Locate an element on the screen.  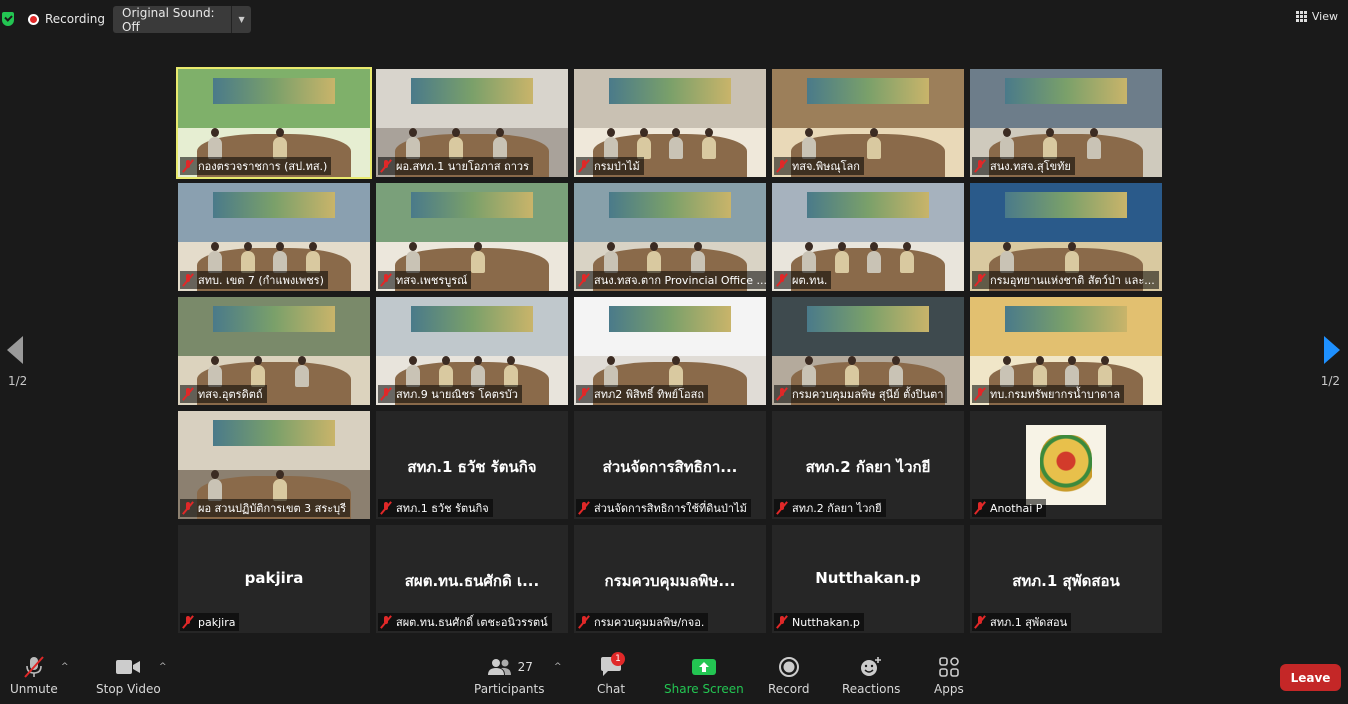
recording-icon is located at coordinates (33, 19).